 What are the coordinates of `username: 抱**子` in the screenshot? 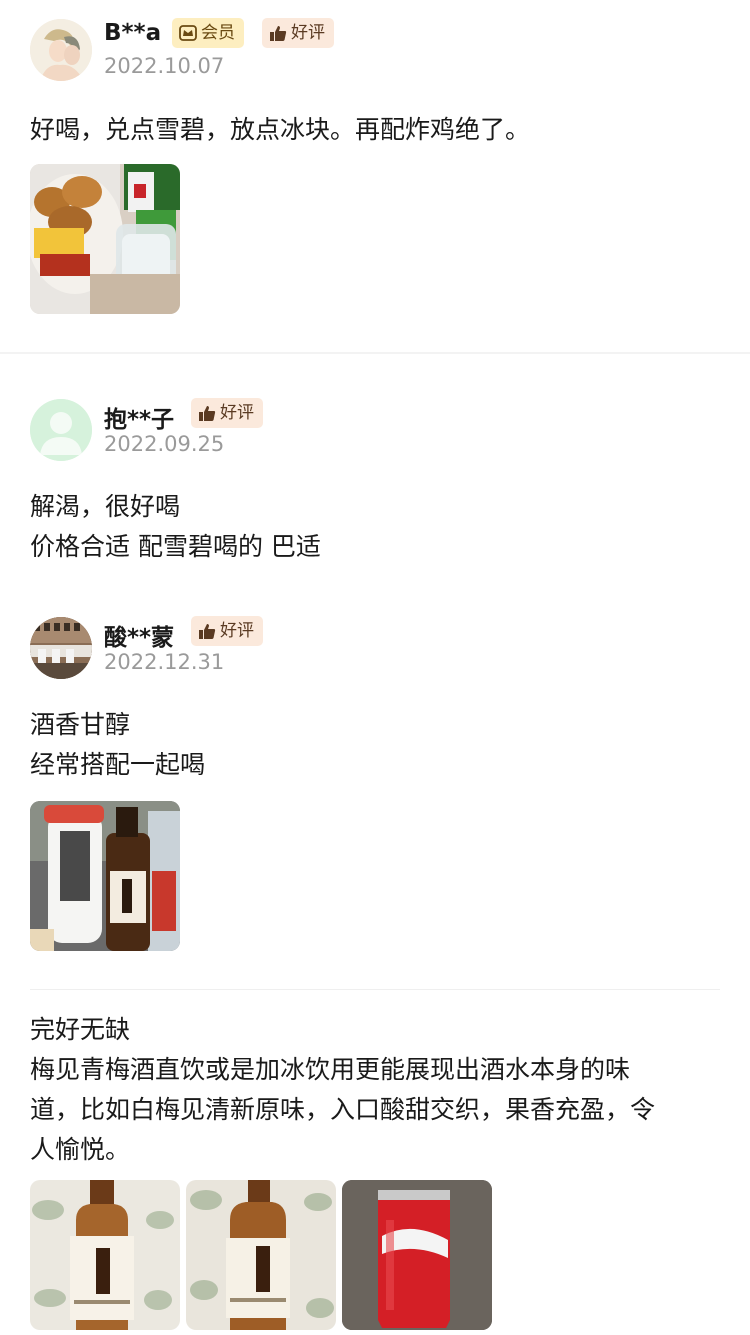 It's located at (139, 420).